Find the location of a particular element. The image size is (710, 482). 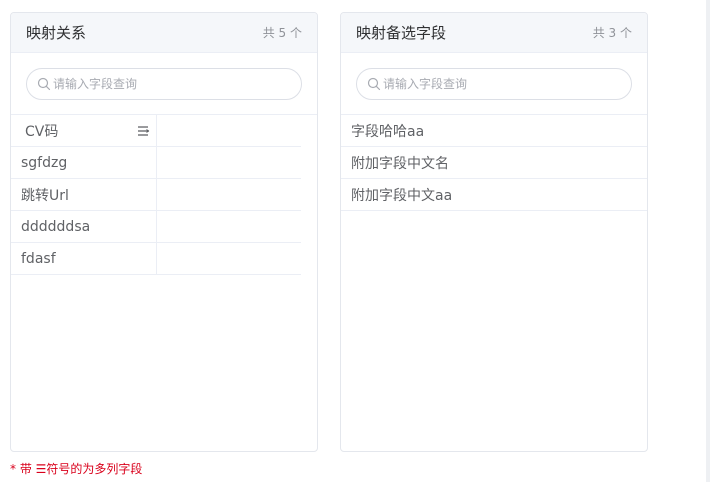

table-header: CV码 is located at coordinates (156, 131).